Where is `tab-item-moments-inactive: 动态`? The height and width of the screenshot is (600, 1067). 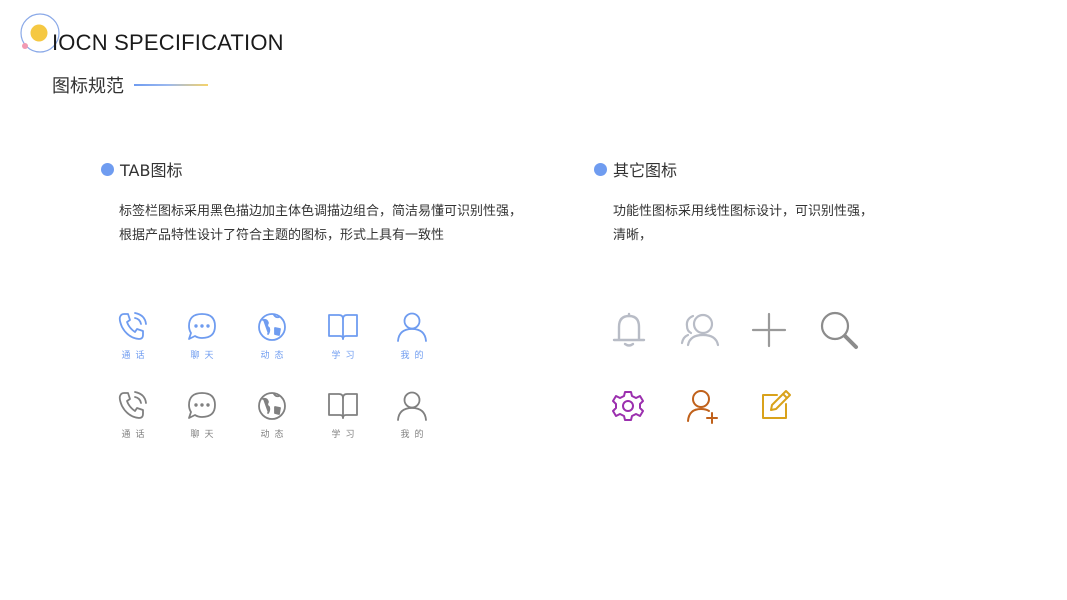
tab-item-moments-inactive: 动态 is located at coordinates (272, 414).